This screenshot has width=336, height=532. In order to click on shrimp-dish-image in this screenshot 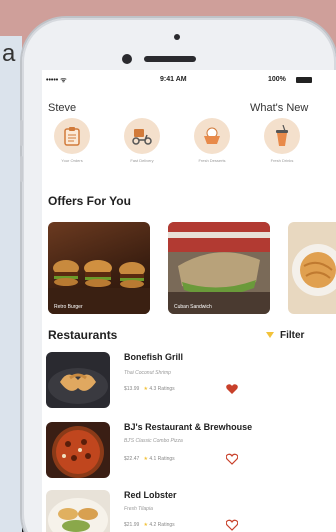, I will do `click(78, 386)`.